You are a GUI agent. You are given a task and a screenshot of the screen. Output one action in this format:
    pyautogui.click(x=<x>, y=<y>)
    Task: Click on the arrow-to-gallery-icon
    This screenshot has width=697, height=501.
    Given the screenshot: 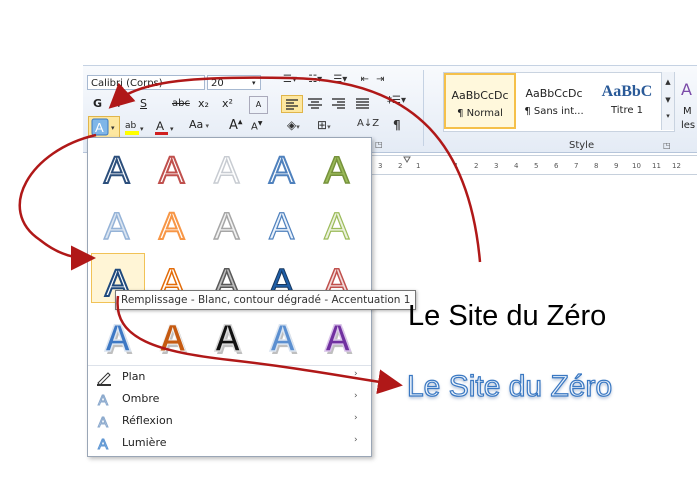 What is the action you would take?
    pyautogui.click(x=57, y=202)
    